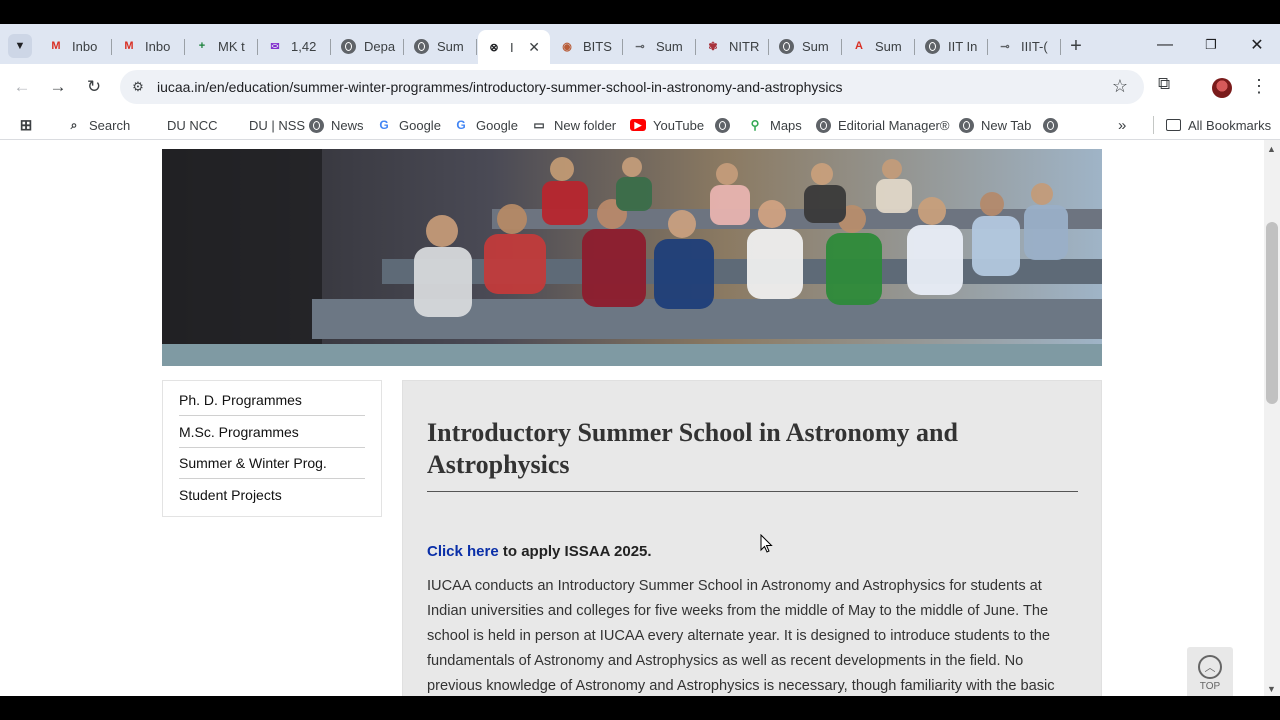 This screenshot has height=720, width=1280. I want to click on bookmark-label: New folder, so click(585, 125).